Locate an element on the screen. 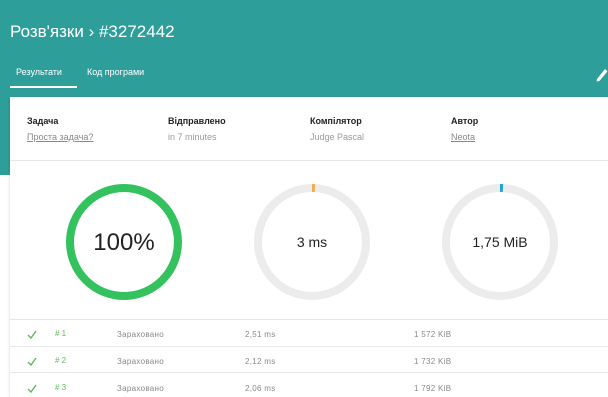  test-time: 2,12 ms is located at coordinates (260, 361).